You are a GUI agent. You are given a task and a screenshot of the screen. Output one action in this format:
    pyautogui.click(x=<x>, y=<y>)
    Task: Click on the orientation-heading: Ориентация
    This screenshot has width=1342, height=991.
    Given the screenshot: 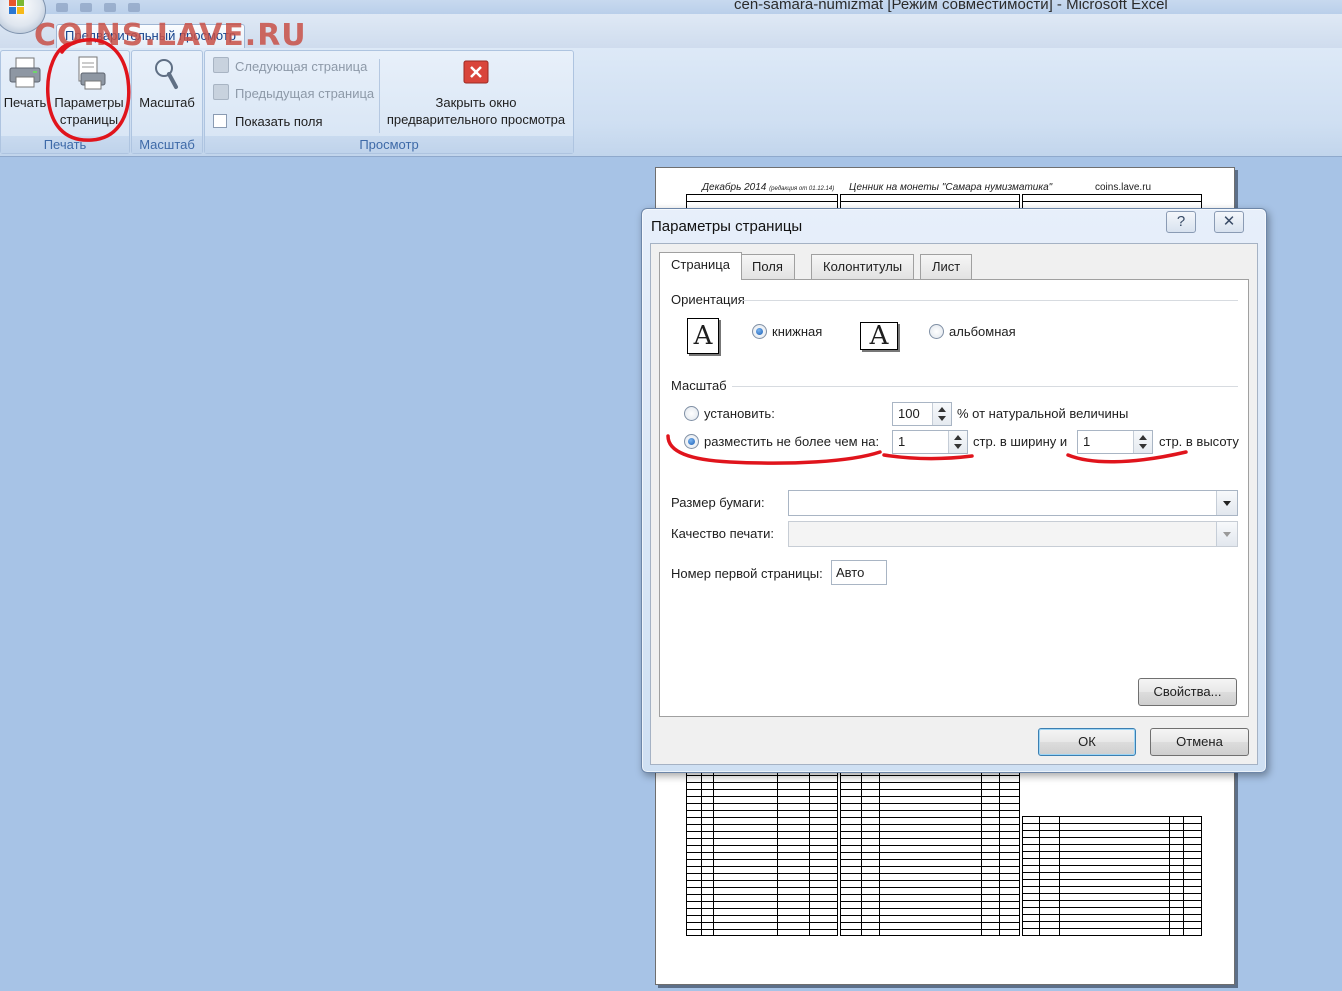 What is the action you would take?
    pyautogui.click(x=708, y=299)
    